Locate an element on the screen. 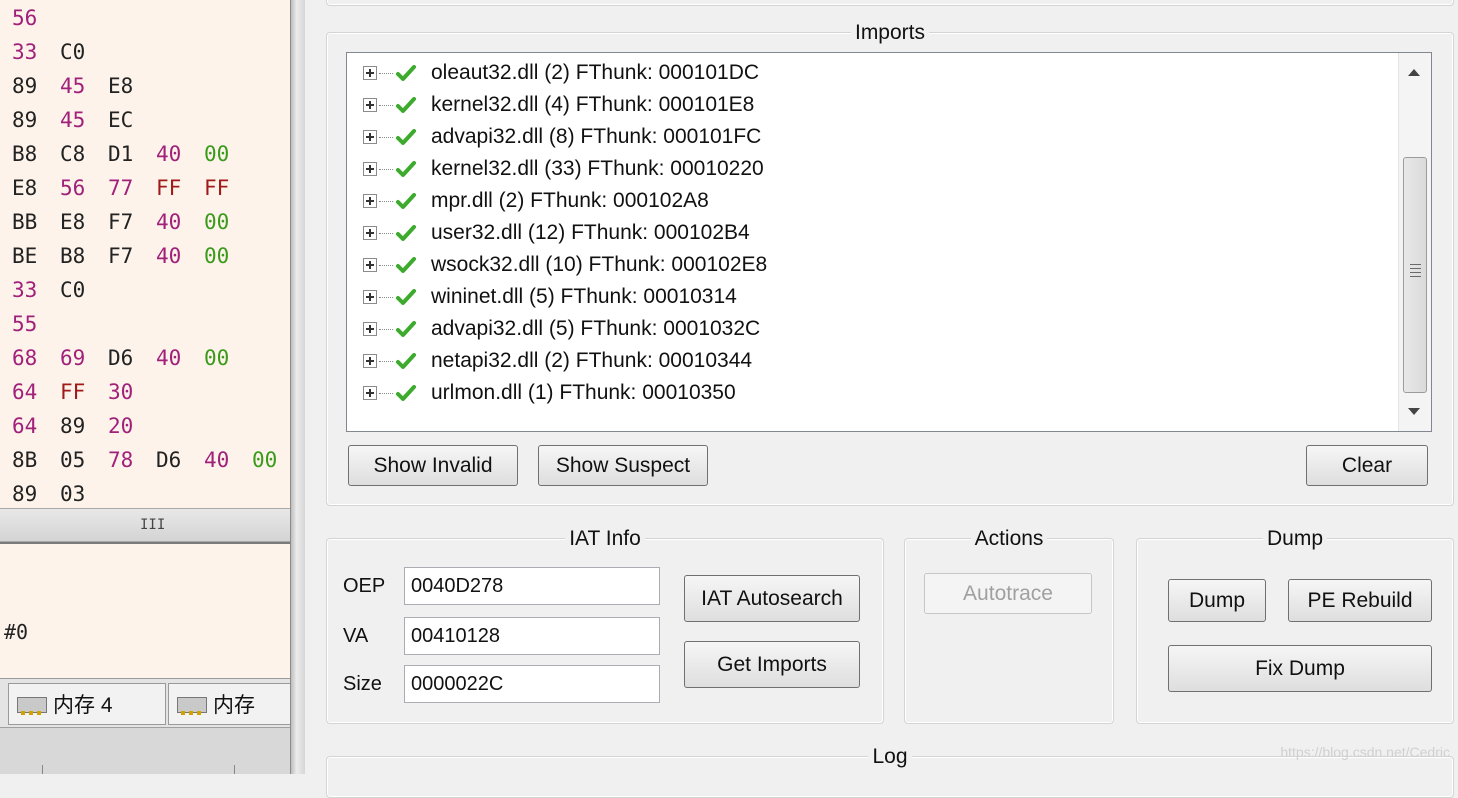  hex-row: 89 45 EC is located at coordinates (84, 120).